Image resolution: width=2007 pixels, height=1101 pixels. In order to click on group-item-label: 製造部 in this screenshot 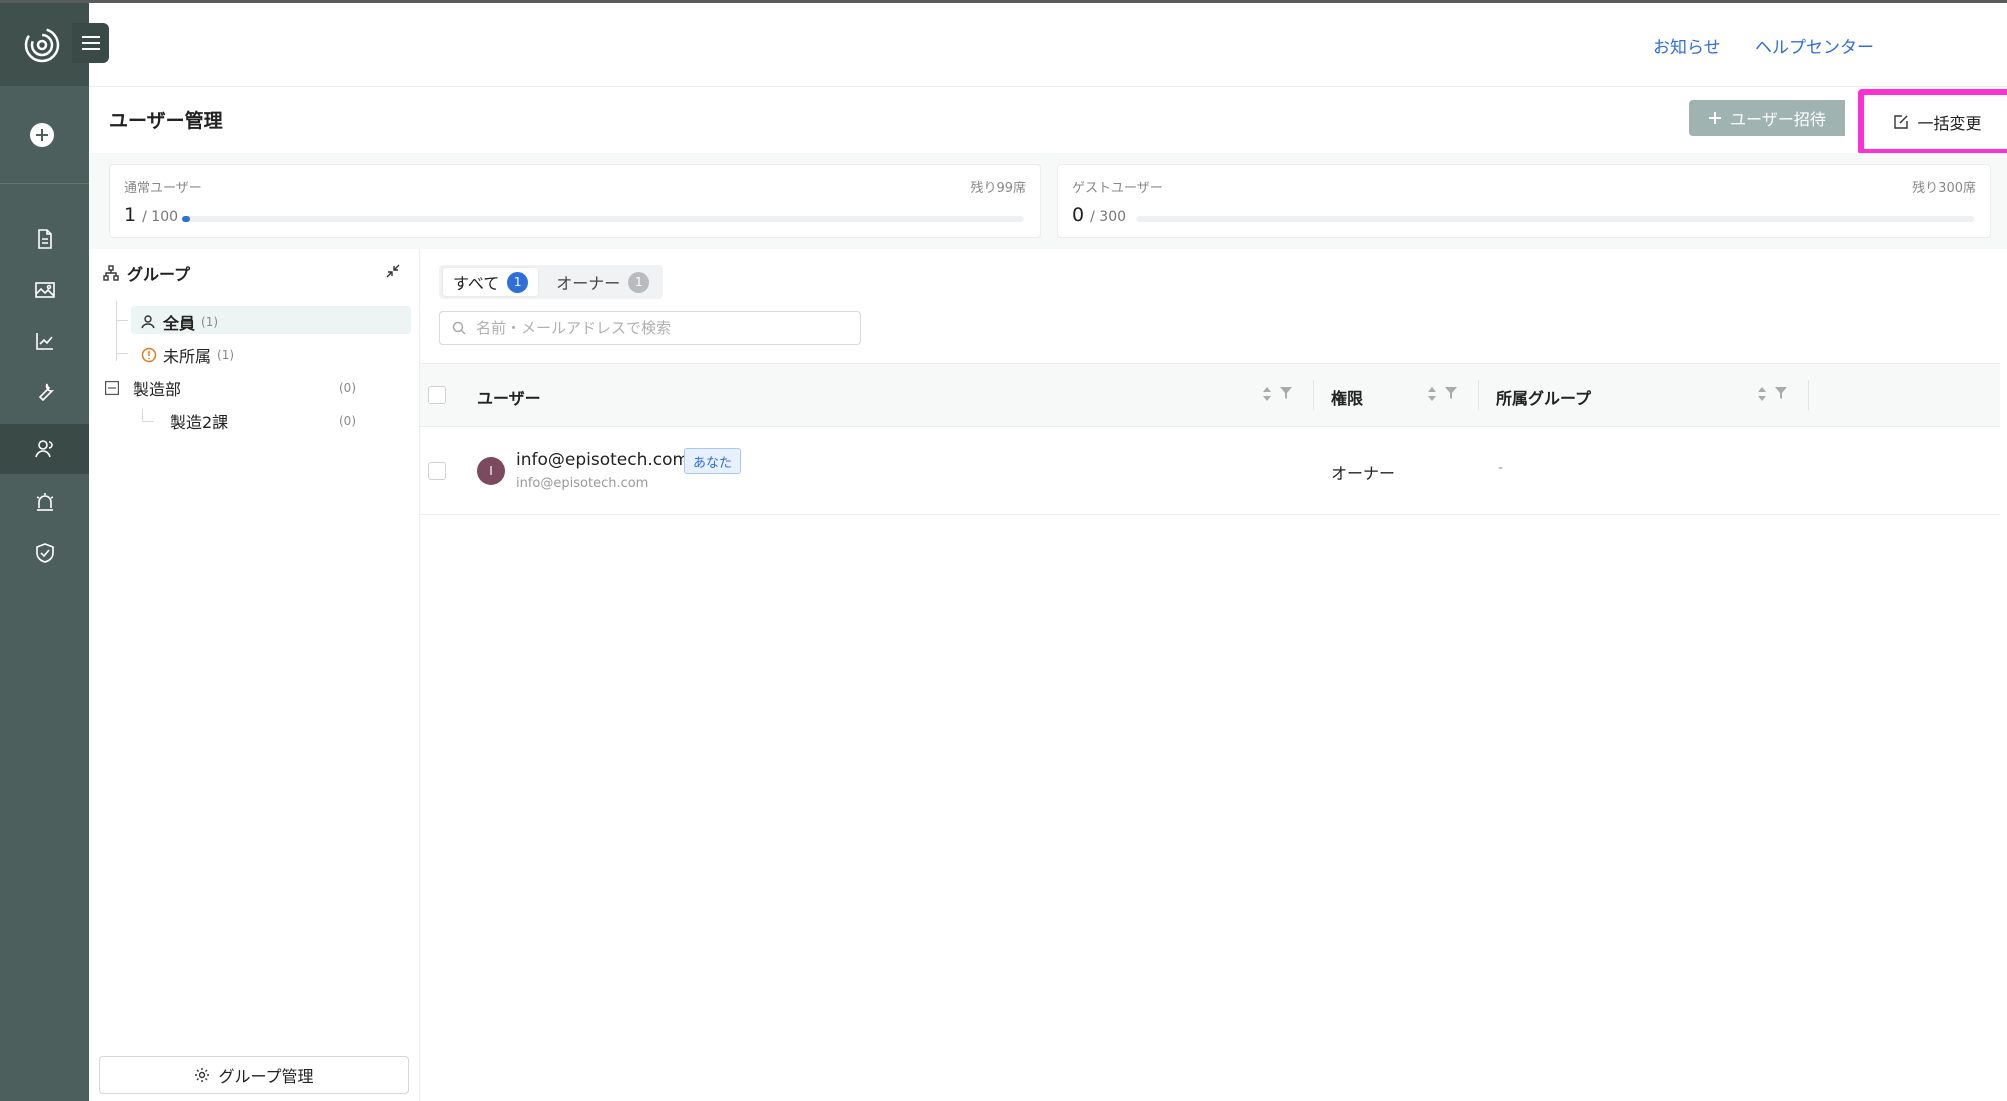, I will do `click(157, 389)`.